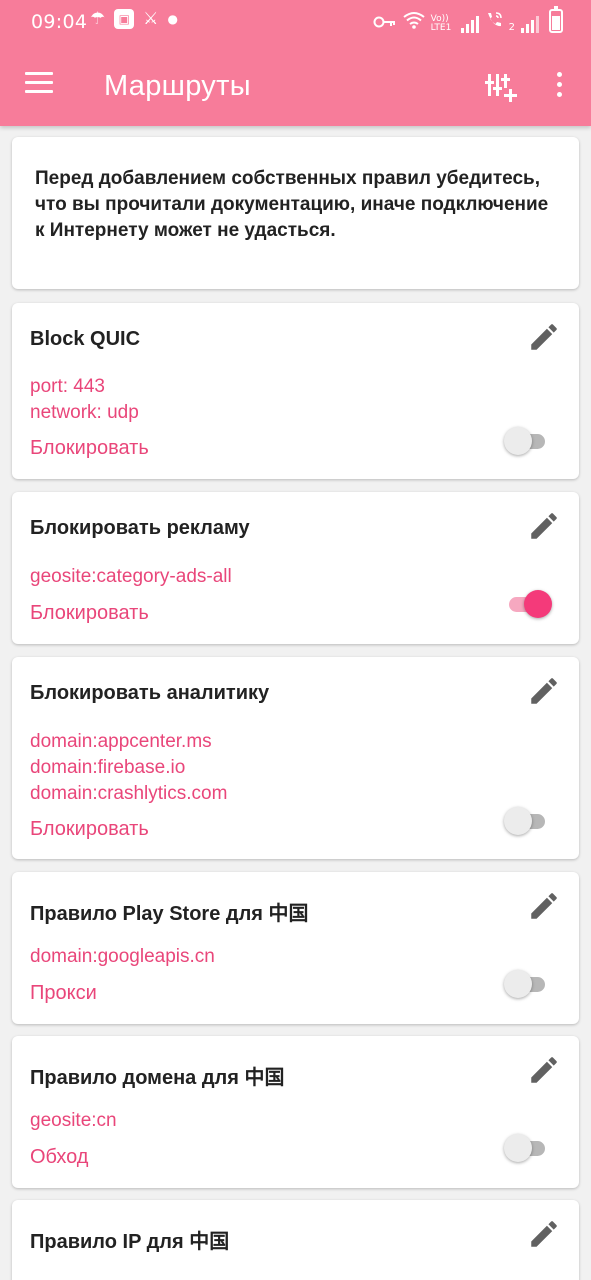 This screenshot has height=1280, width=591. I want to click on rule-card: Правило домена для 中国 geosite:cn Обход, so click(295, 1112).